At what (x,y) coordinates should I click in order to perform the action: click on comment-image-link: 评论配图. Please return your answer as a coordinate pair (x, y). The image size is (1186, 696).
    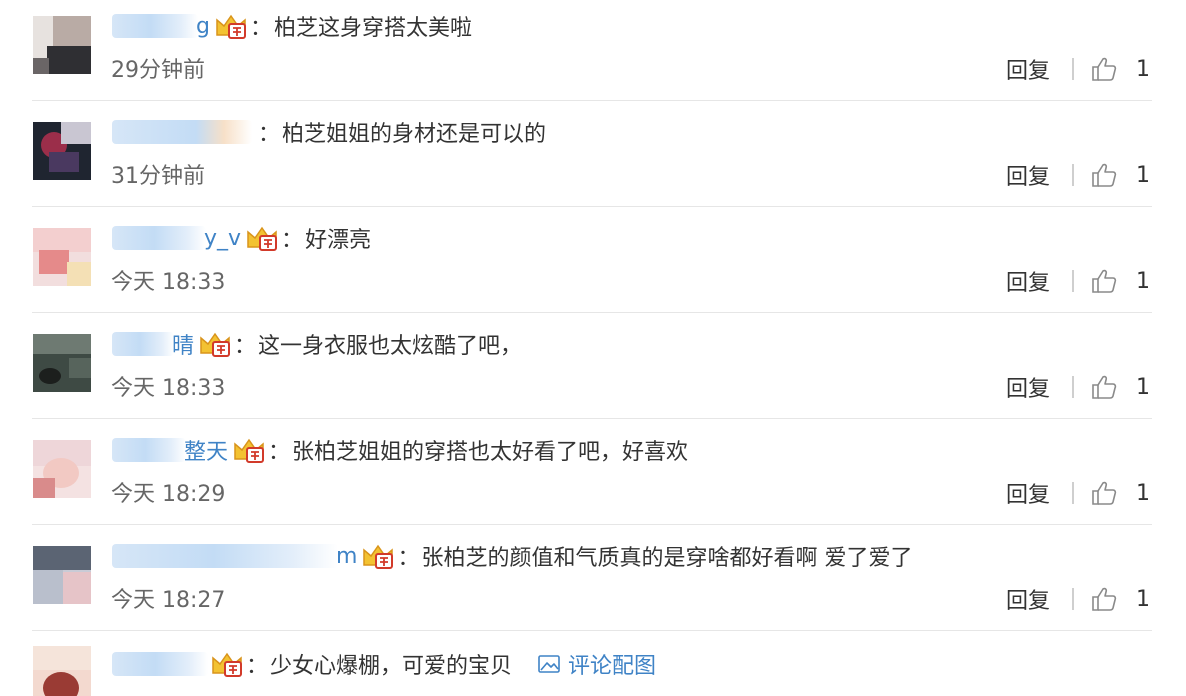
    Looking at the image, I should click on (597, 664).